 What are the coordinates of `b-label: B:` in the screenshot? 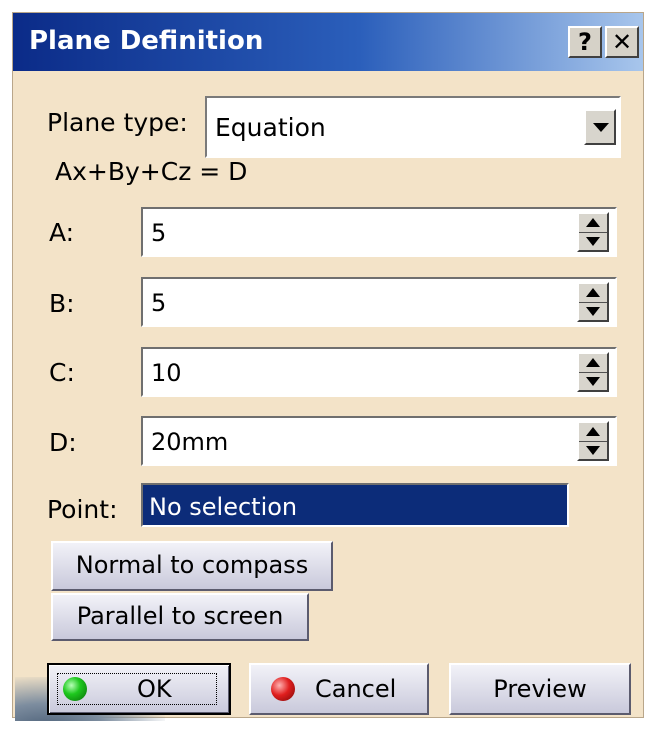 It's located at (62, 303).